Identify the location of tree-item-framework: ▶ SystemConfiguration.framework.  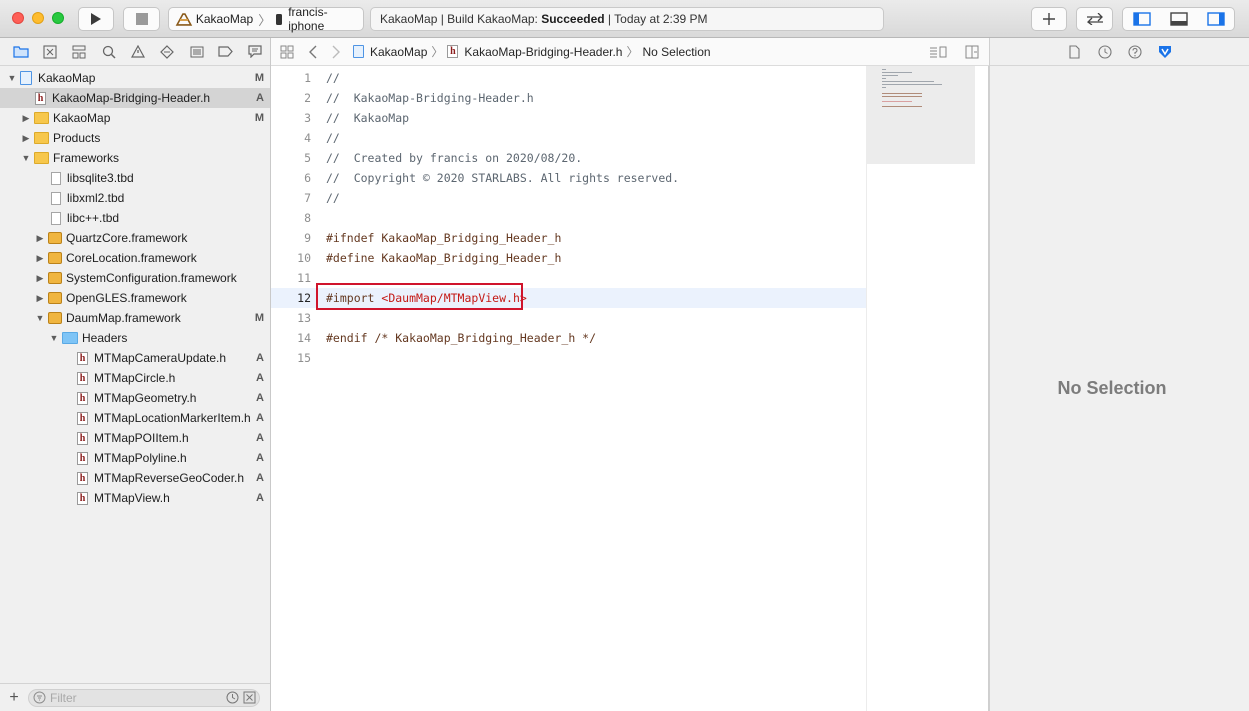
(135, 278).